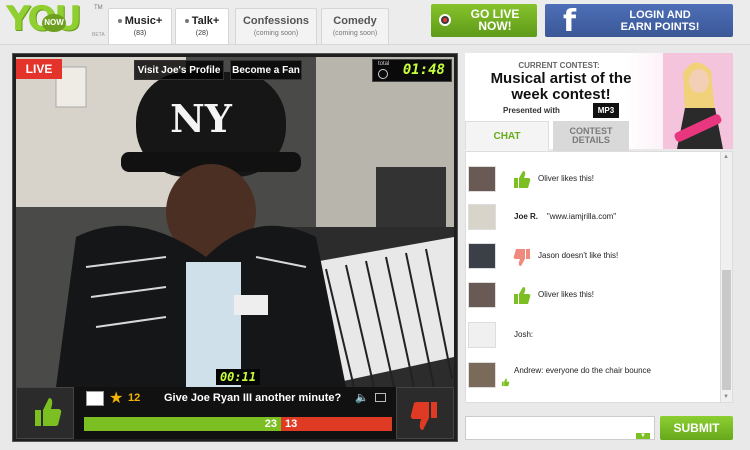 The height and width of the screenshot is (450, 750). Describe the element at coordinates (140, 33) in the screenshot. I see `tab-music-count: (83)` at that location.